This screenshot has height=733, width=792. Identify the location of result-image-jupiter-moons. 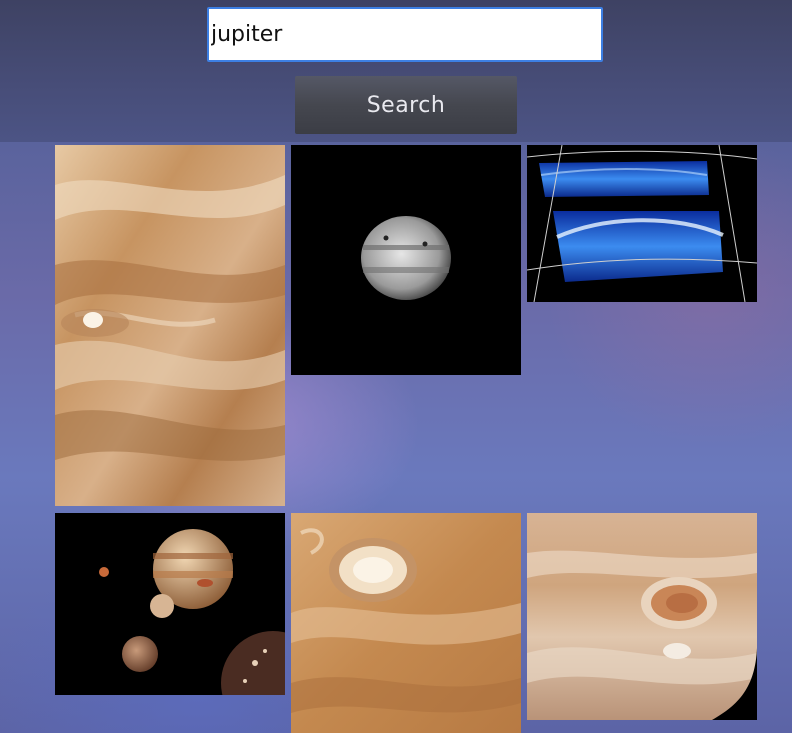
(170, 604).